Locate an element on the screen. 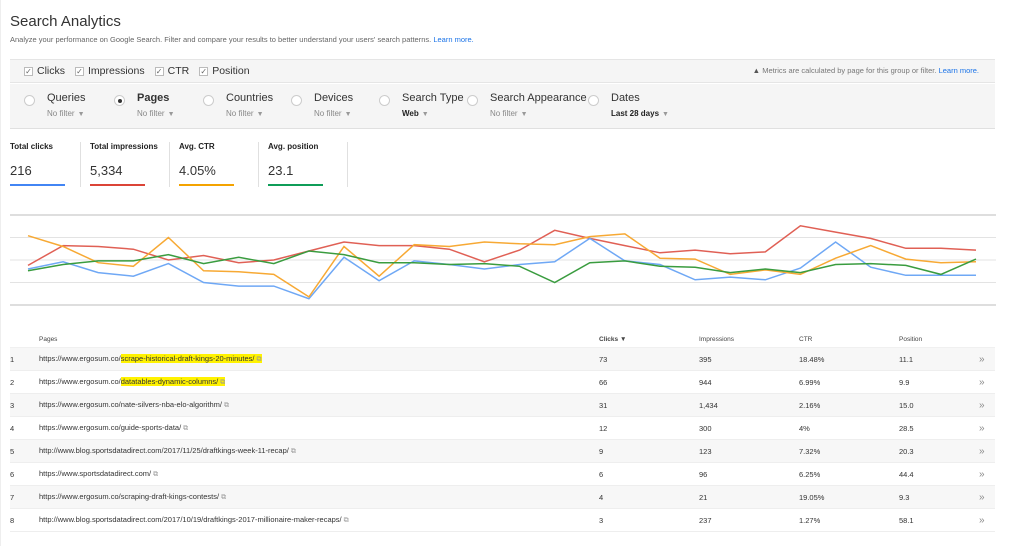 The width and height of the screenshot is (1024, 546). url-path: scraping-draft-kings-contests/ is located at coordinates (170, 496).